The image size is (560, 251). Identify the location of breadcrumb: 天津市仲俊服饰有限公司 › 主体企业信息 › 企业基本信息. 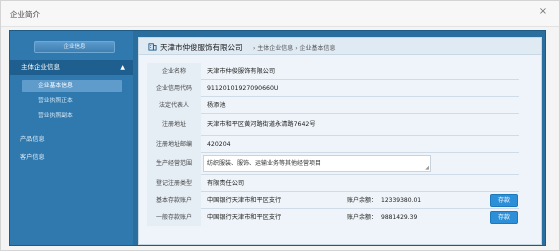
(340, 46).